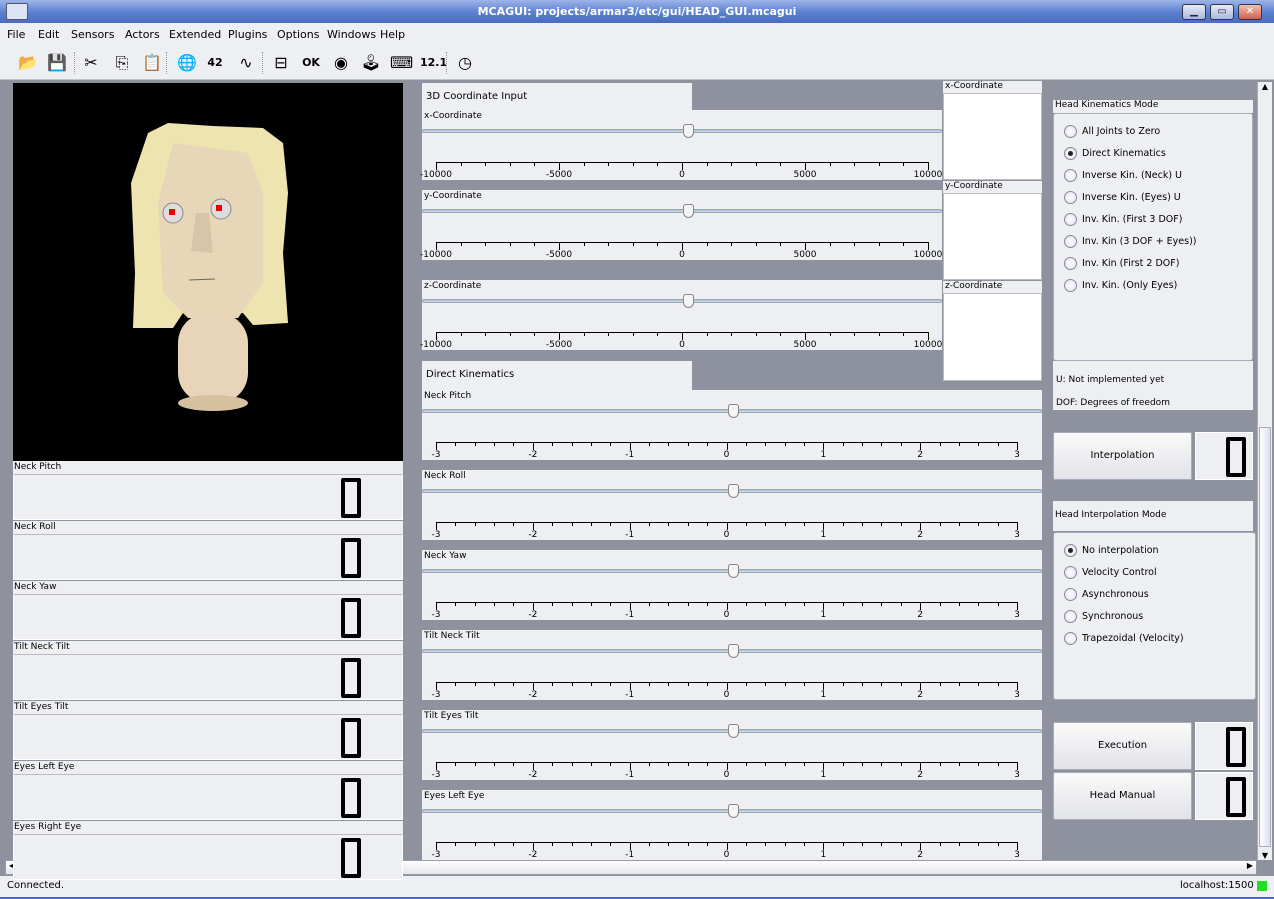 The height and width of the screenshot is (899, 1274). What do you see at coordinates (453, 196) in the screenshot?
I see `slider-label: y-Coordinate` at bounding box center [453, 196].